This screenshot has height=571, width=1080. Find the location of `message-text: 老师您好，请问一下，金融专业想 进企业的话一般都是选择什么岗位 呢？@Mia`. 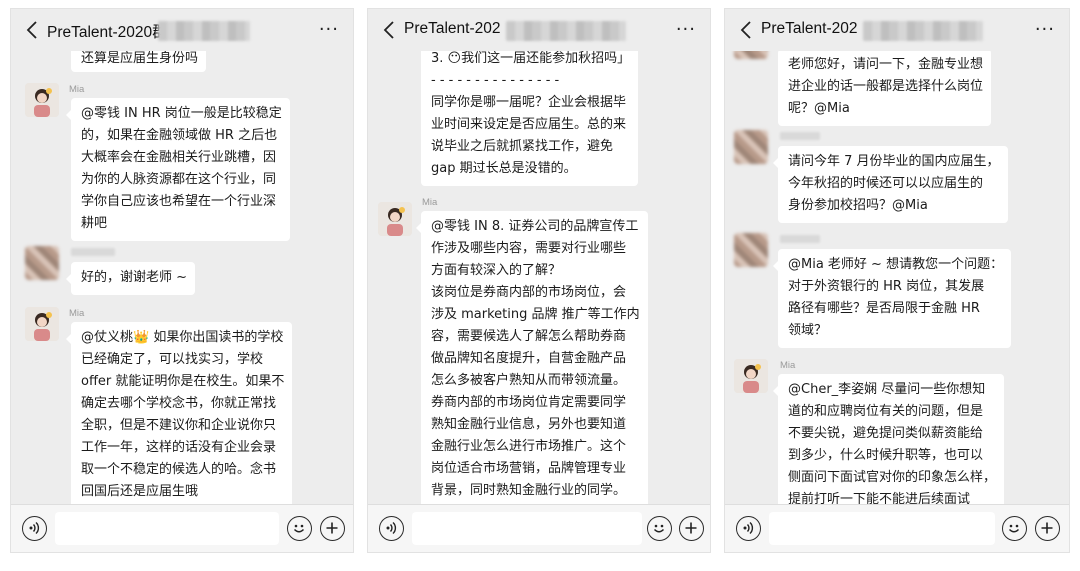

message-text: 老师您好，请问一下，金融专业想 进企业的话一般都是选择什么岗位 呢？@Mia is located at coordinates (886, 86).